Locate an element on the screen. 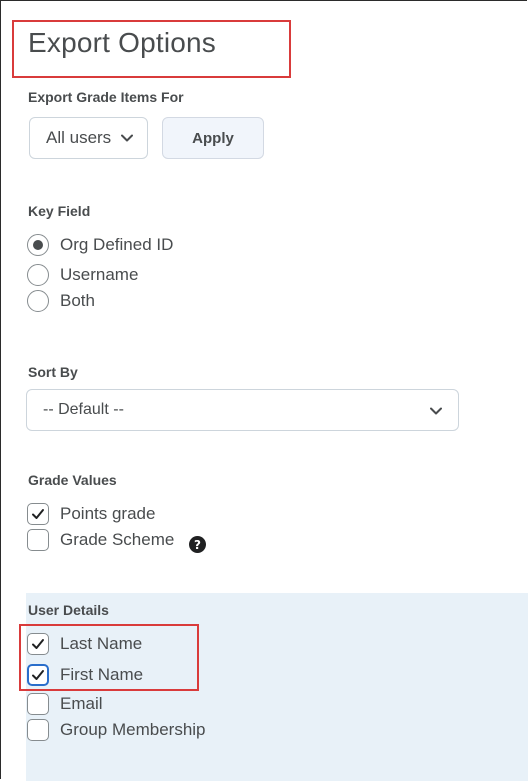 The width and height of the screenshot is (529, 781). grade-values-label: Grade Values is located at coordinates (72, 480).